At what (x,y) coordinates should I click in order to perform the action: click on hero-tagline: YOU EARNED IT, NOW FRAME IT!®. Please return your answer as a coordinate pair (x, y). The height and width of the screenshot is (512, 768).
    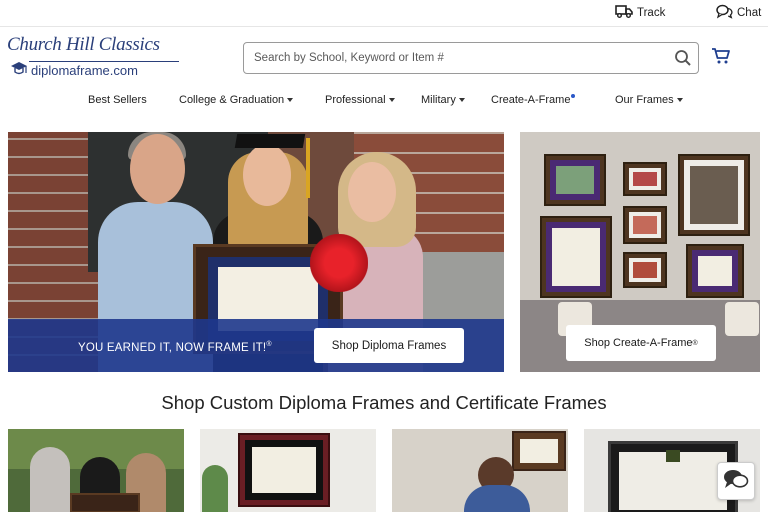
    Looking at the image, I should click on (175, 347).